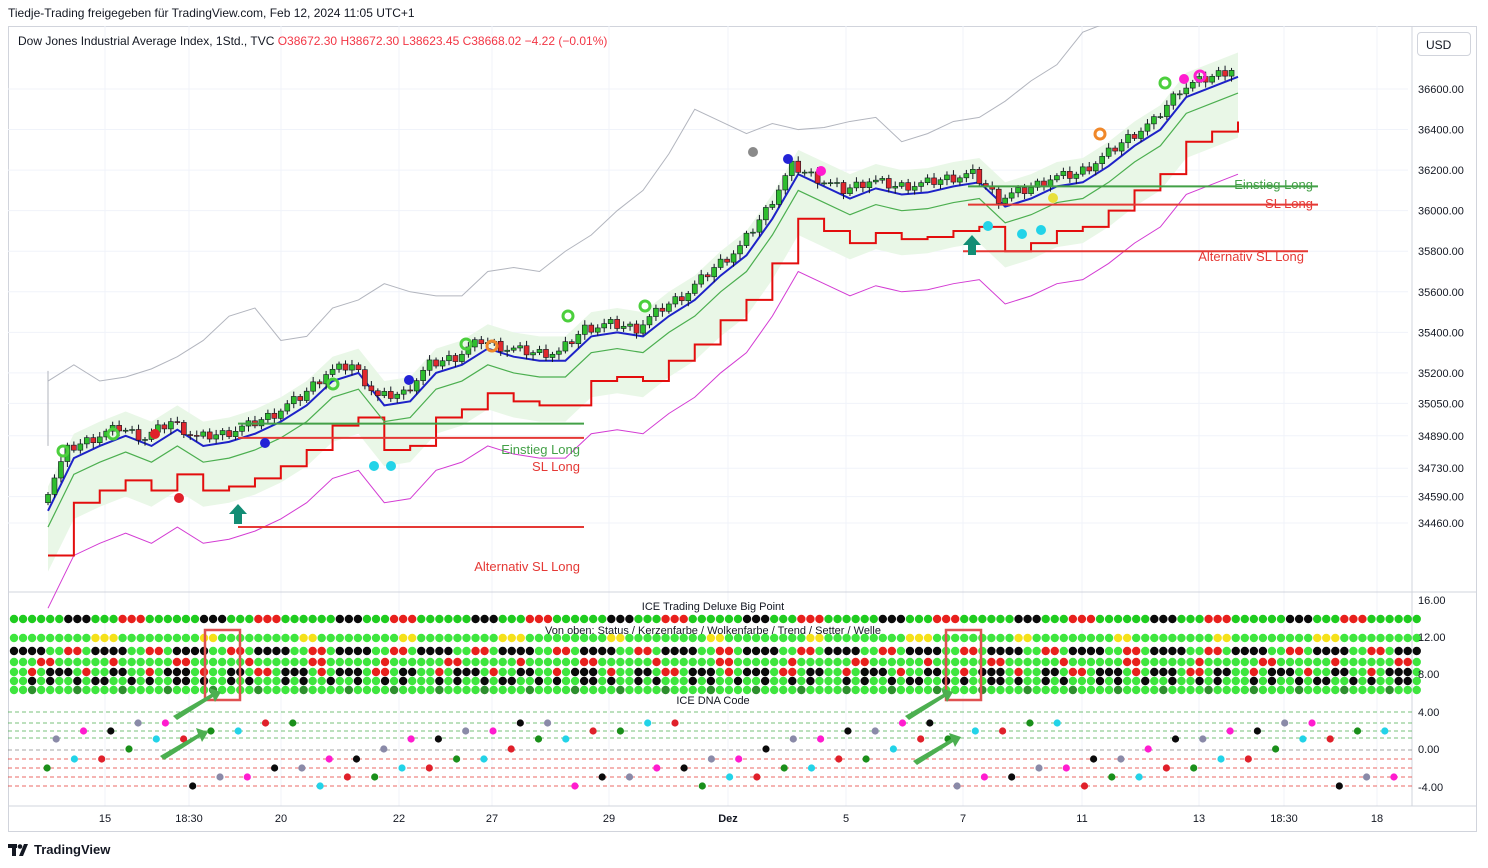 Image resolution: width=1488 pixels, height=868 pixels. Describe the element at coordinates (1081, 819) in the screenshot. I see `time-tick-label: 11` at that location.